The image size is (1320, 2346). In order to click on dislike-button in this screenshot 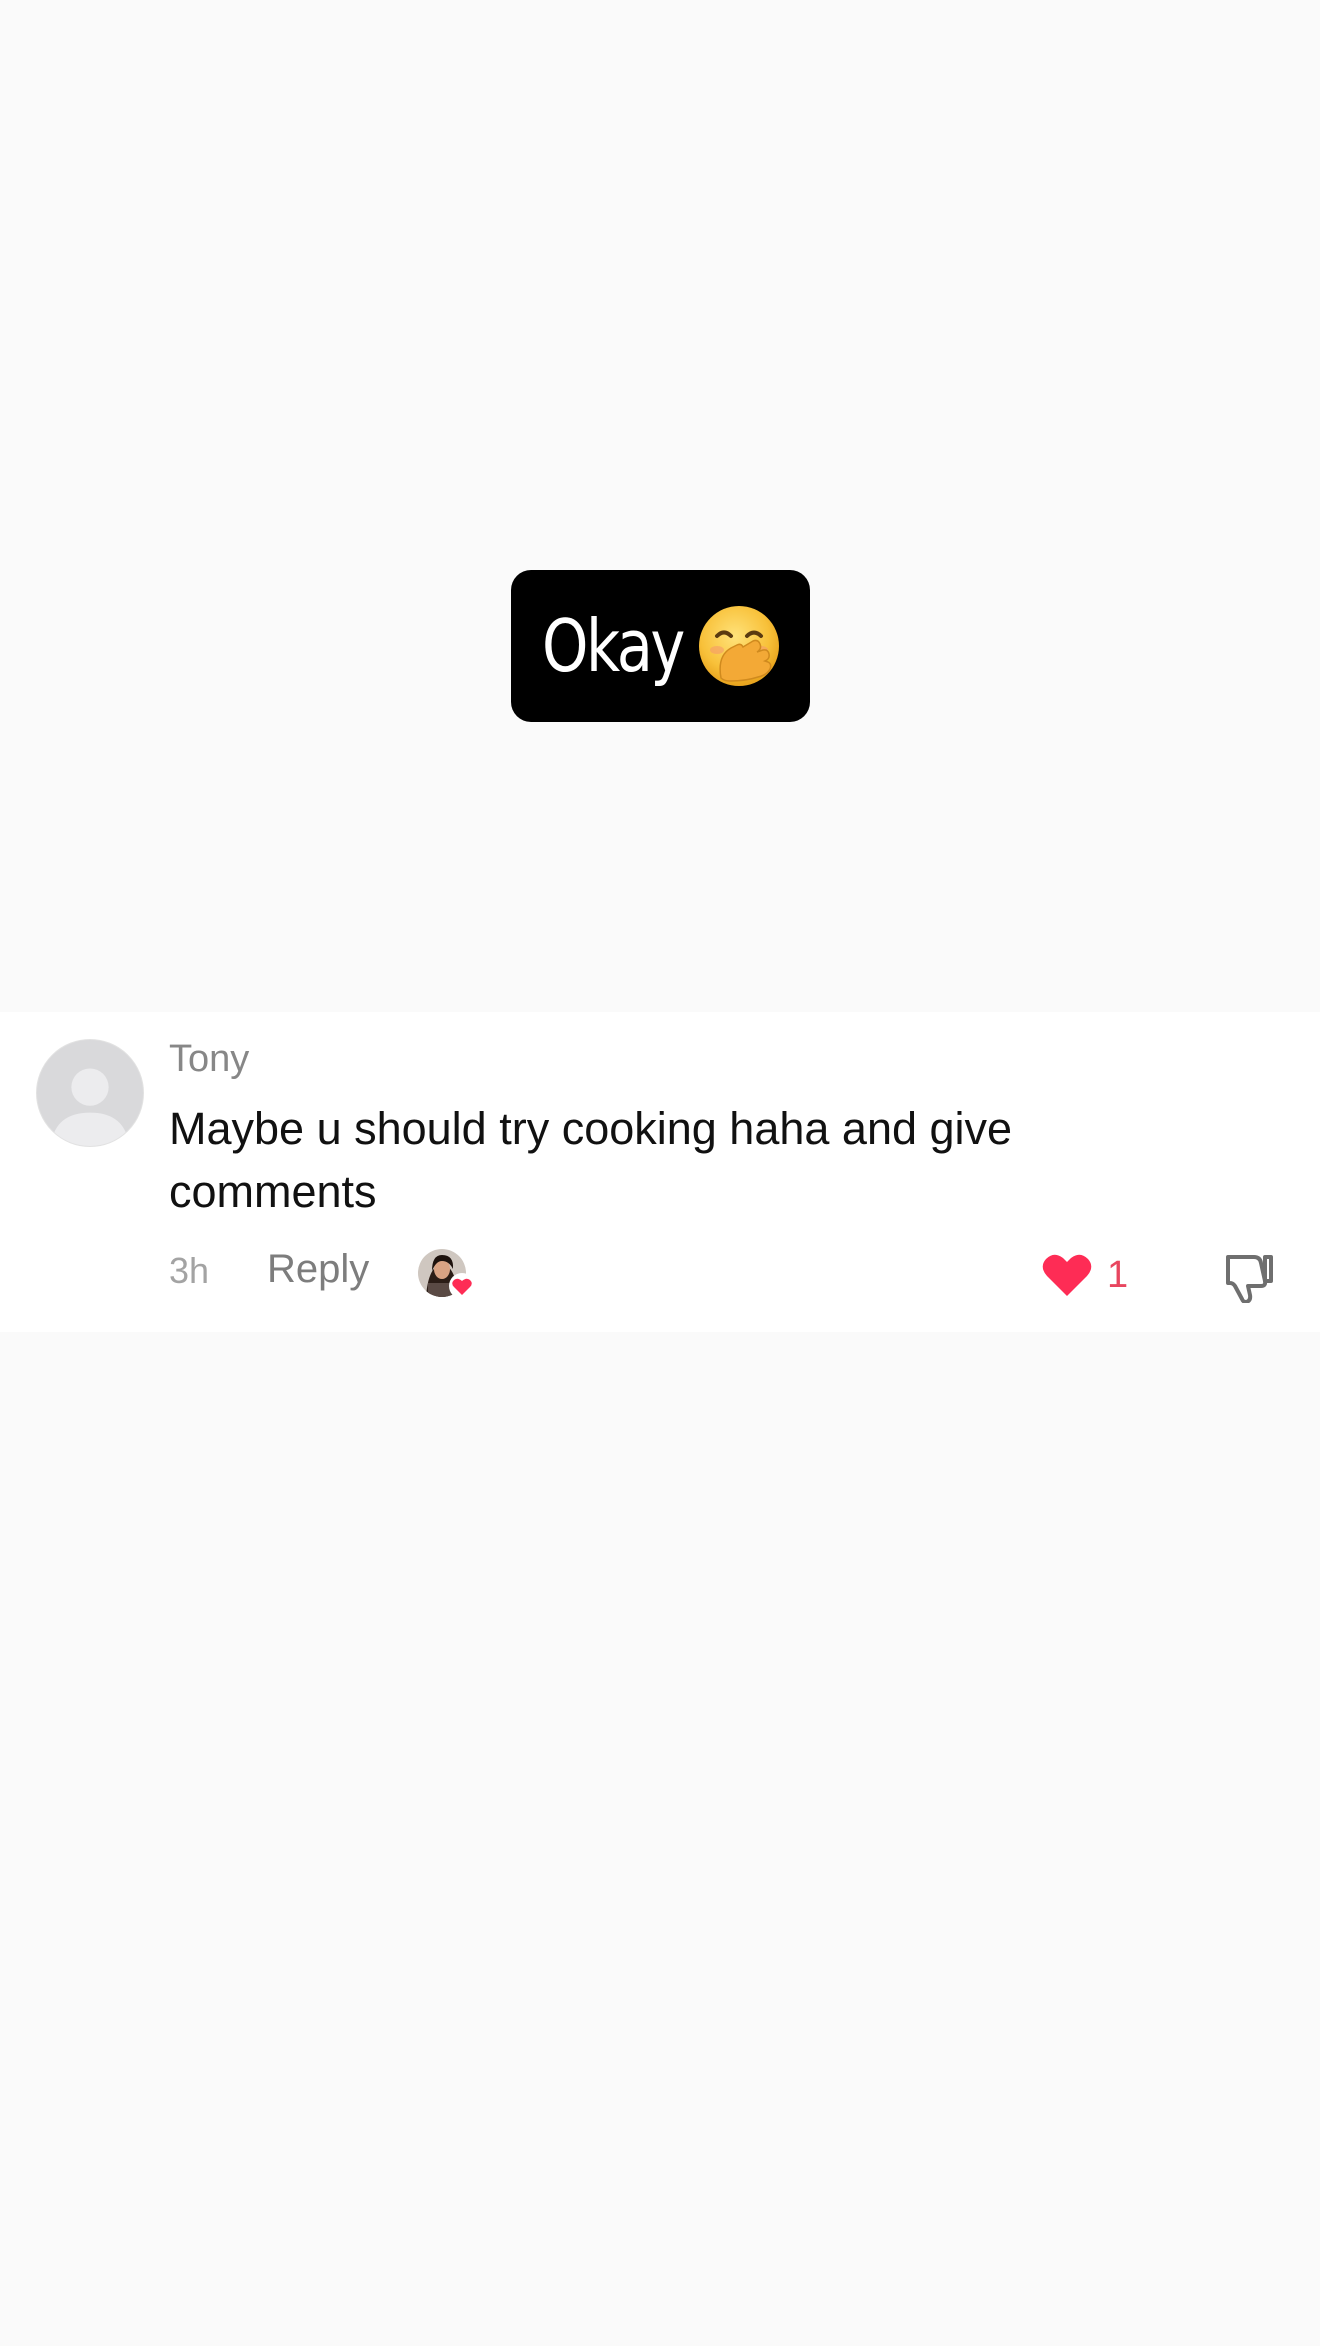, I will do `click(1248, 1275)`.